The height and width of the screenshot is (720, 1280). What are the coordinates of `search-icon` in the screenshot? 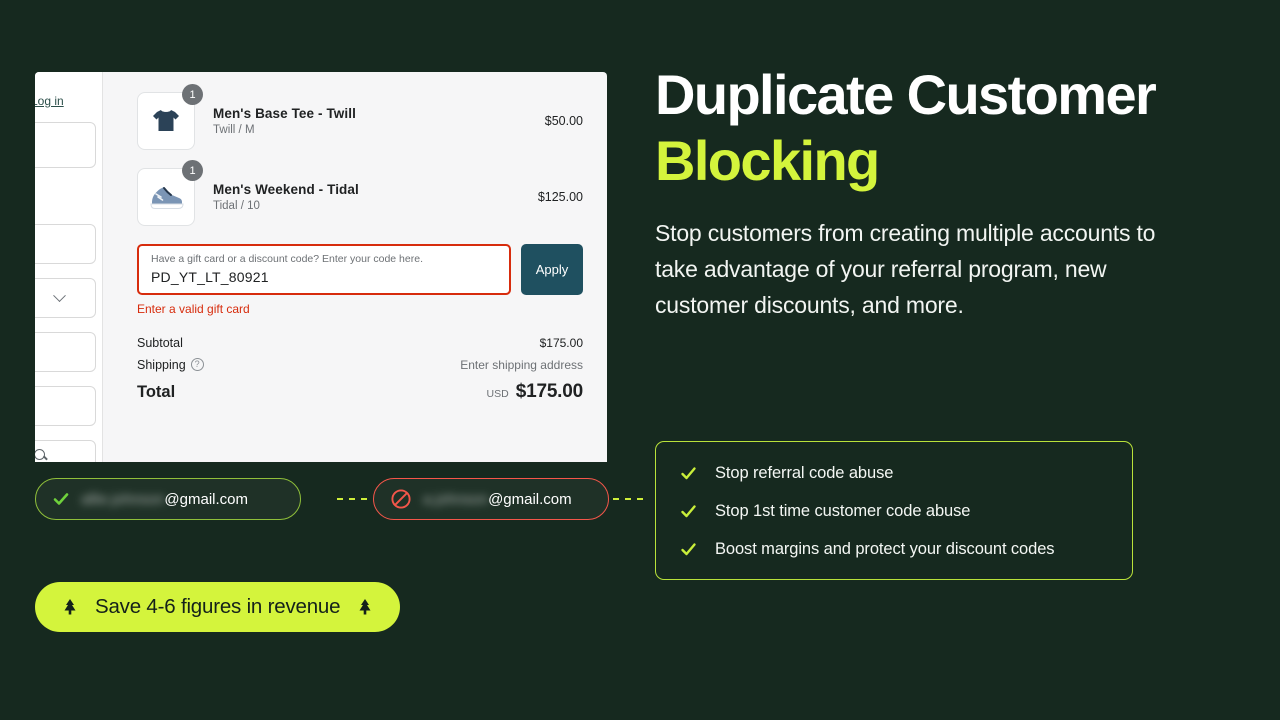 It's located at (40, 454).